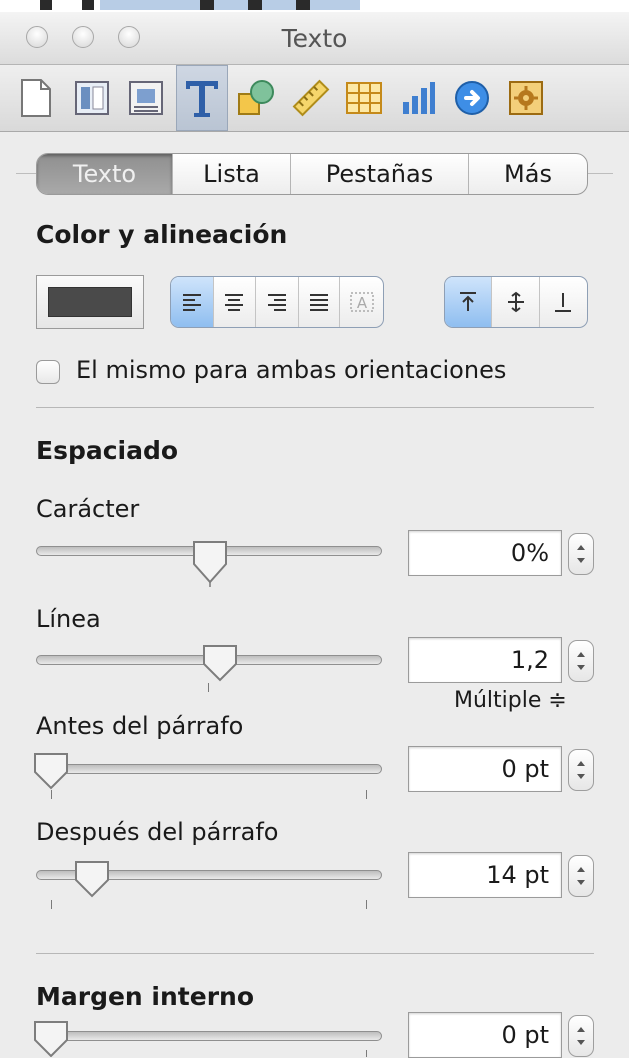 Image resolution: width=629 pixels, height=1058 pixels. What do you see at coordinates (581, 1036) in the screenshot?
I see `inset-stepper` at bounding box center [581, 1036].